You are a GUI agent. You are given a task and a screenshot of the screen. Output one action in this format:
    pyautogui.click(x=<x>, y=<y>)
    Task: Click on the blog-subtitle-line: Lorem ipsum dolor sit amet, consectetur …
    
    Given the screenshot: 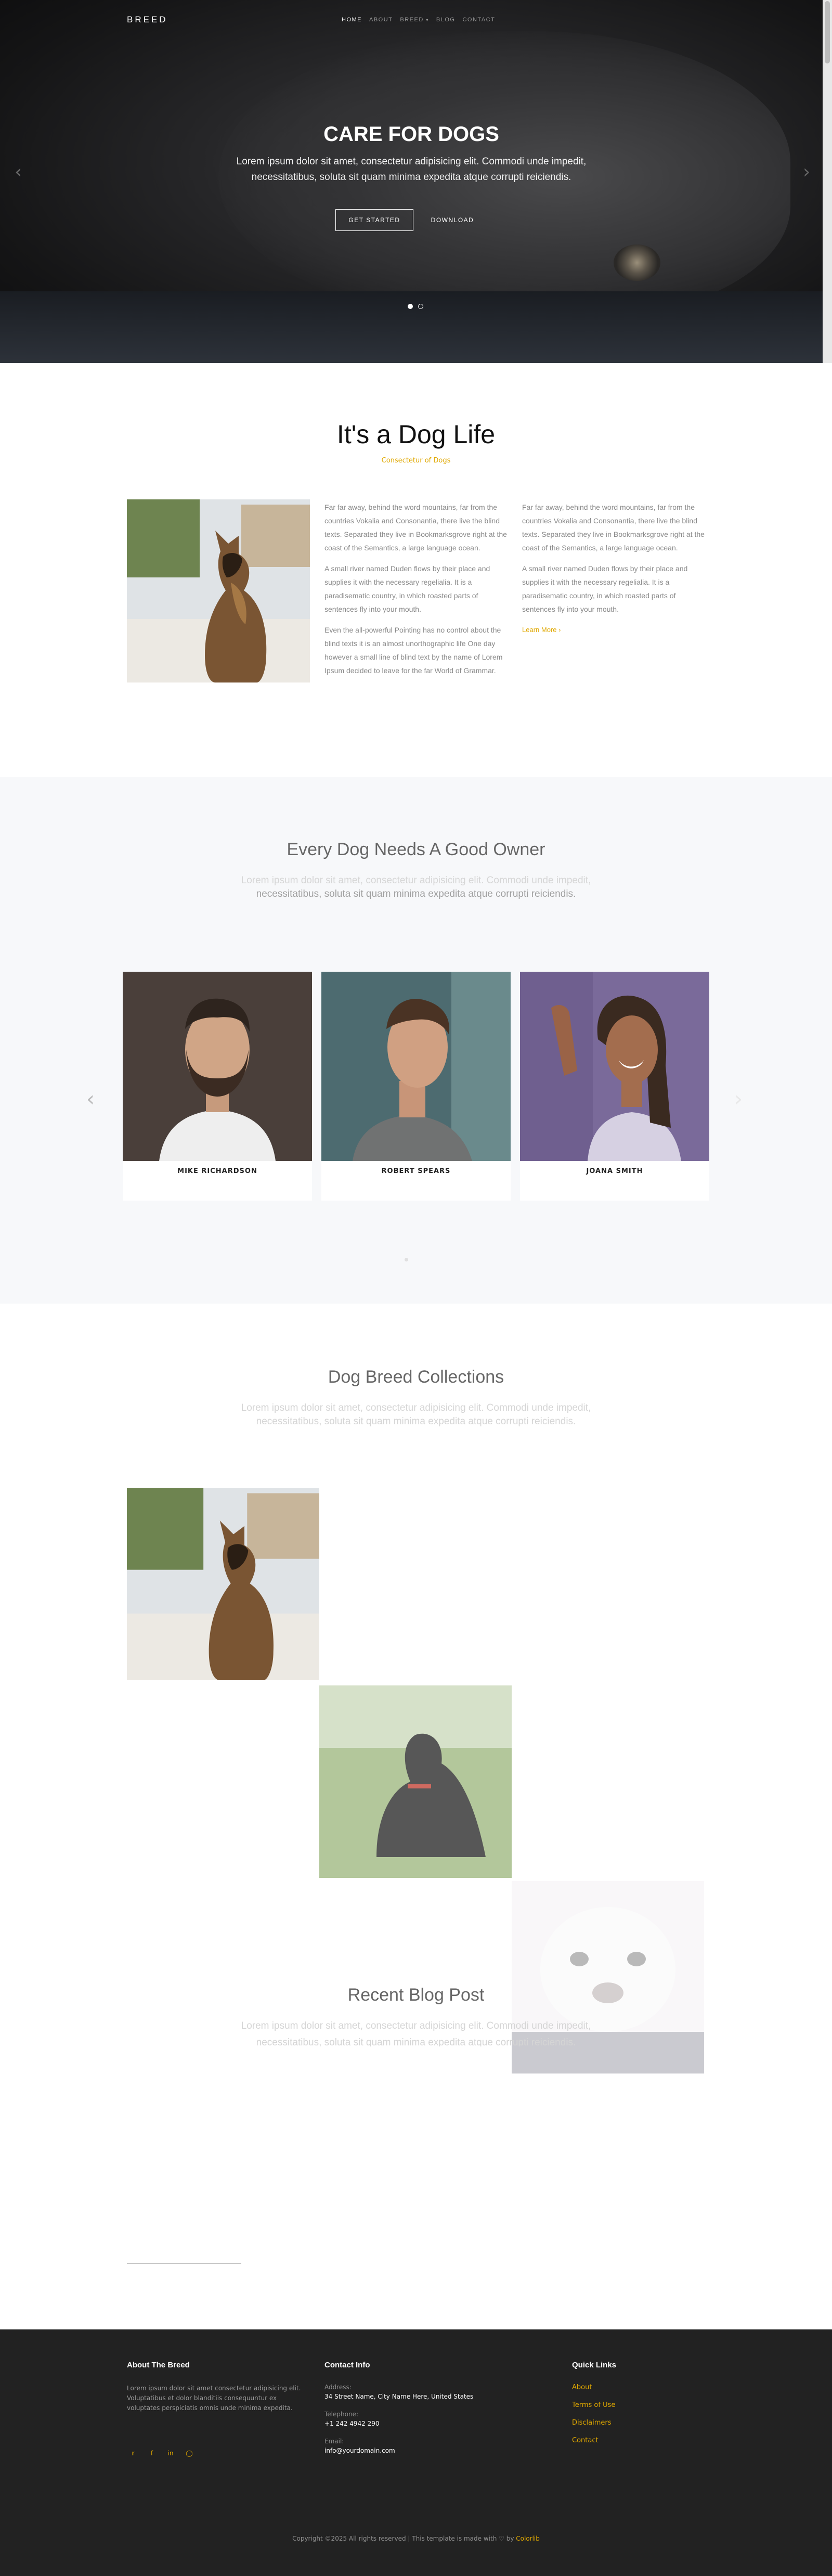 What is the action you would take?
    pyautogui.click(x=416, y=2025)
    